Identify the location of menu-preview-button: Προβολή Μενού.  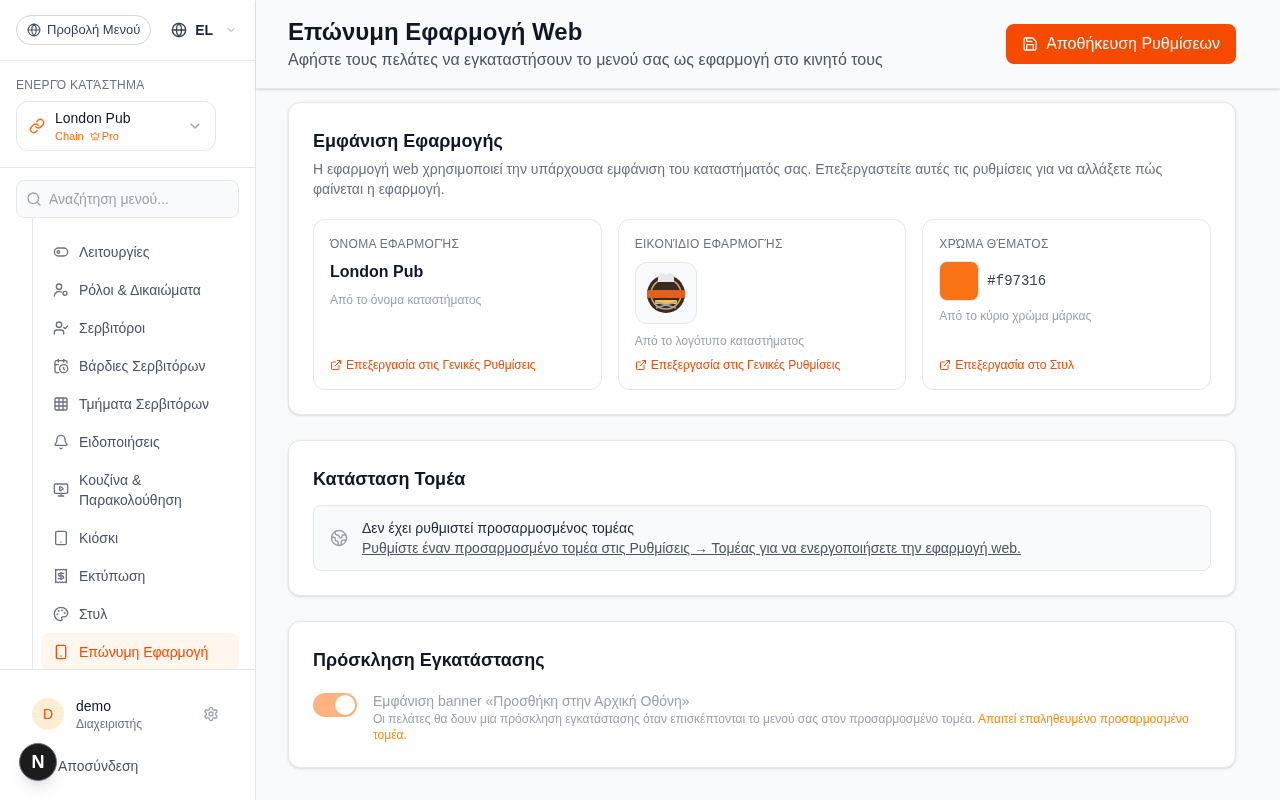
(84, 30).